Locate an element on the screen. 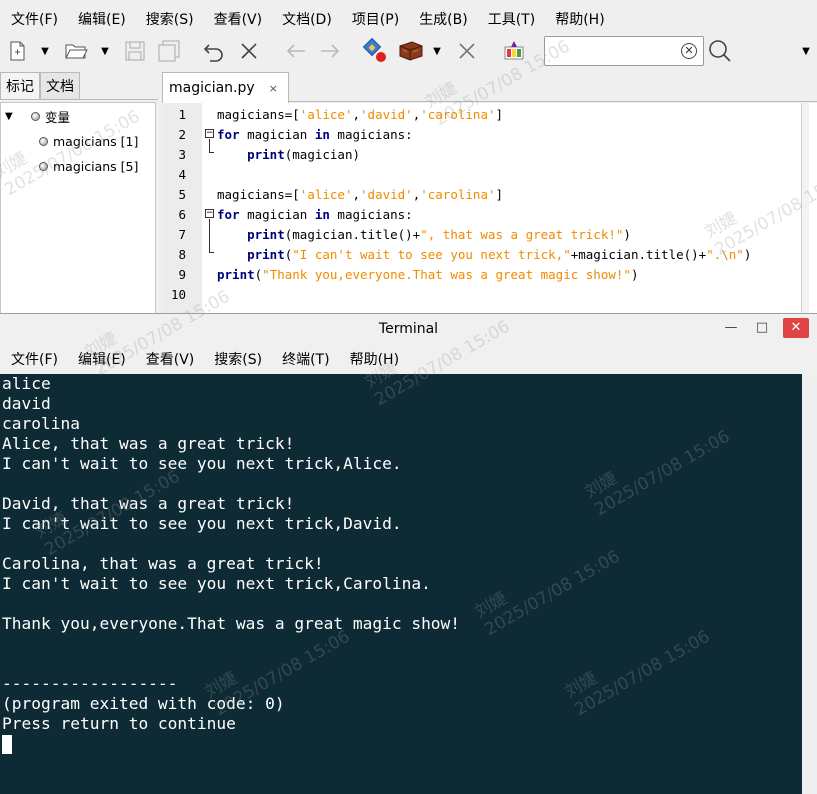 This screenshot has width=817, height=794. line-number: 5 is located at coordinates (182, 194).